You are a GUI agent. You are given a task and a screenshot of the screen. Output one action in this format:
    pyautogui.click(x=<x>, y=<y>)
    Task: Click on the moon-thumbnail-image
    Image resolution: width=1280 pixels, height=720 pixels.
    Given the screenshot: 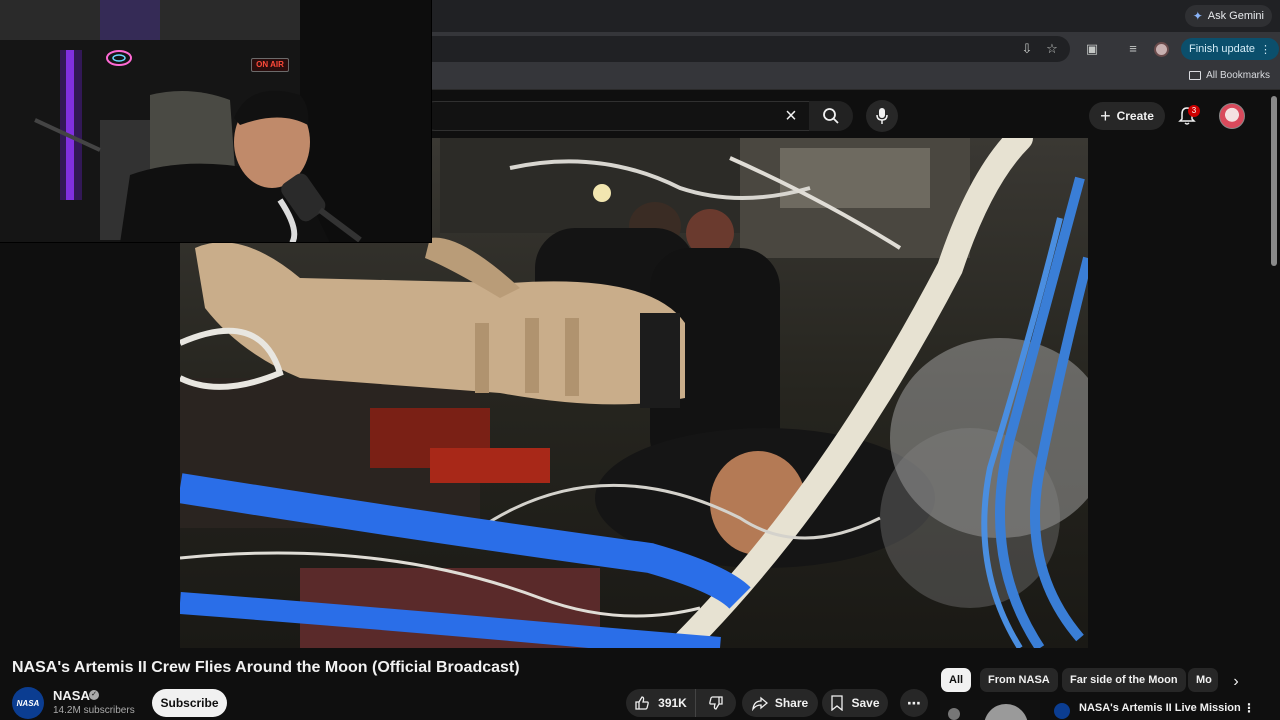 What is the action you would take?
    pyautogui.click(x=990, y=710)
    